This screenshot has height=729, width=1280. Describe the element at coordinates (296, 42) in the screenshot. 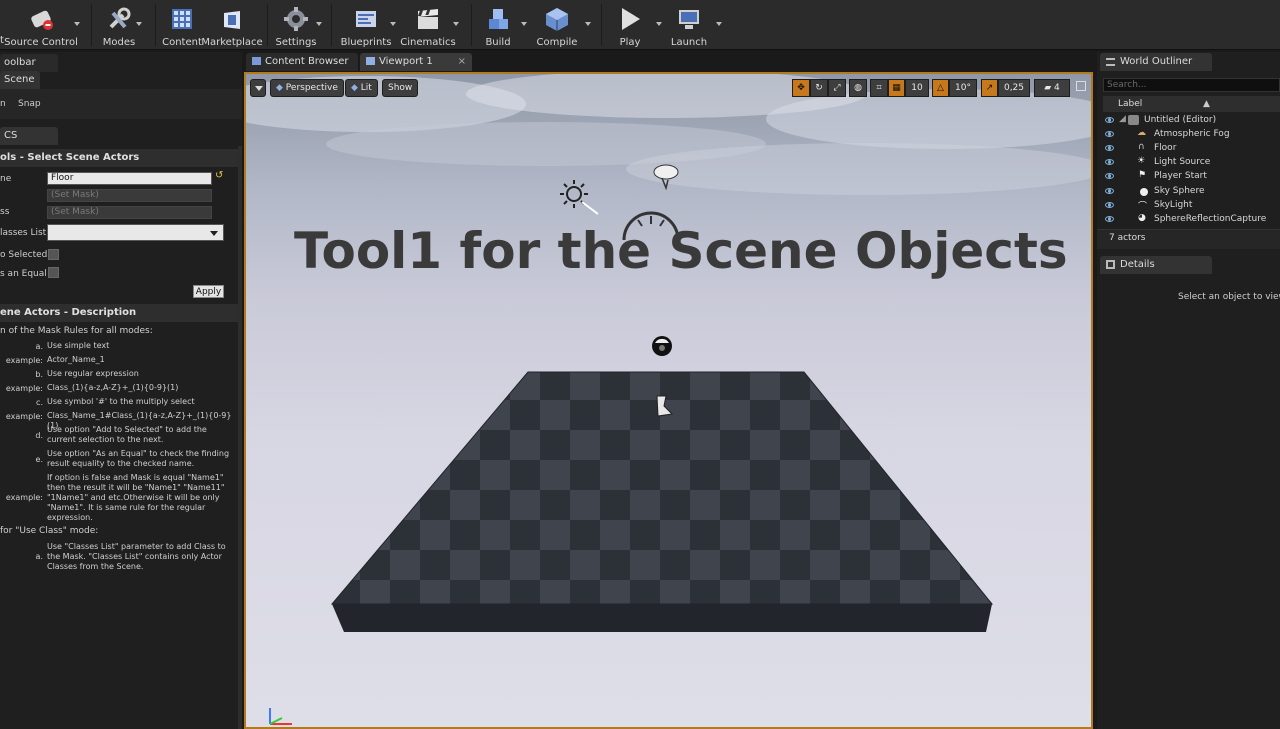

I see `settings-label: Settings` at that location.